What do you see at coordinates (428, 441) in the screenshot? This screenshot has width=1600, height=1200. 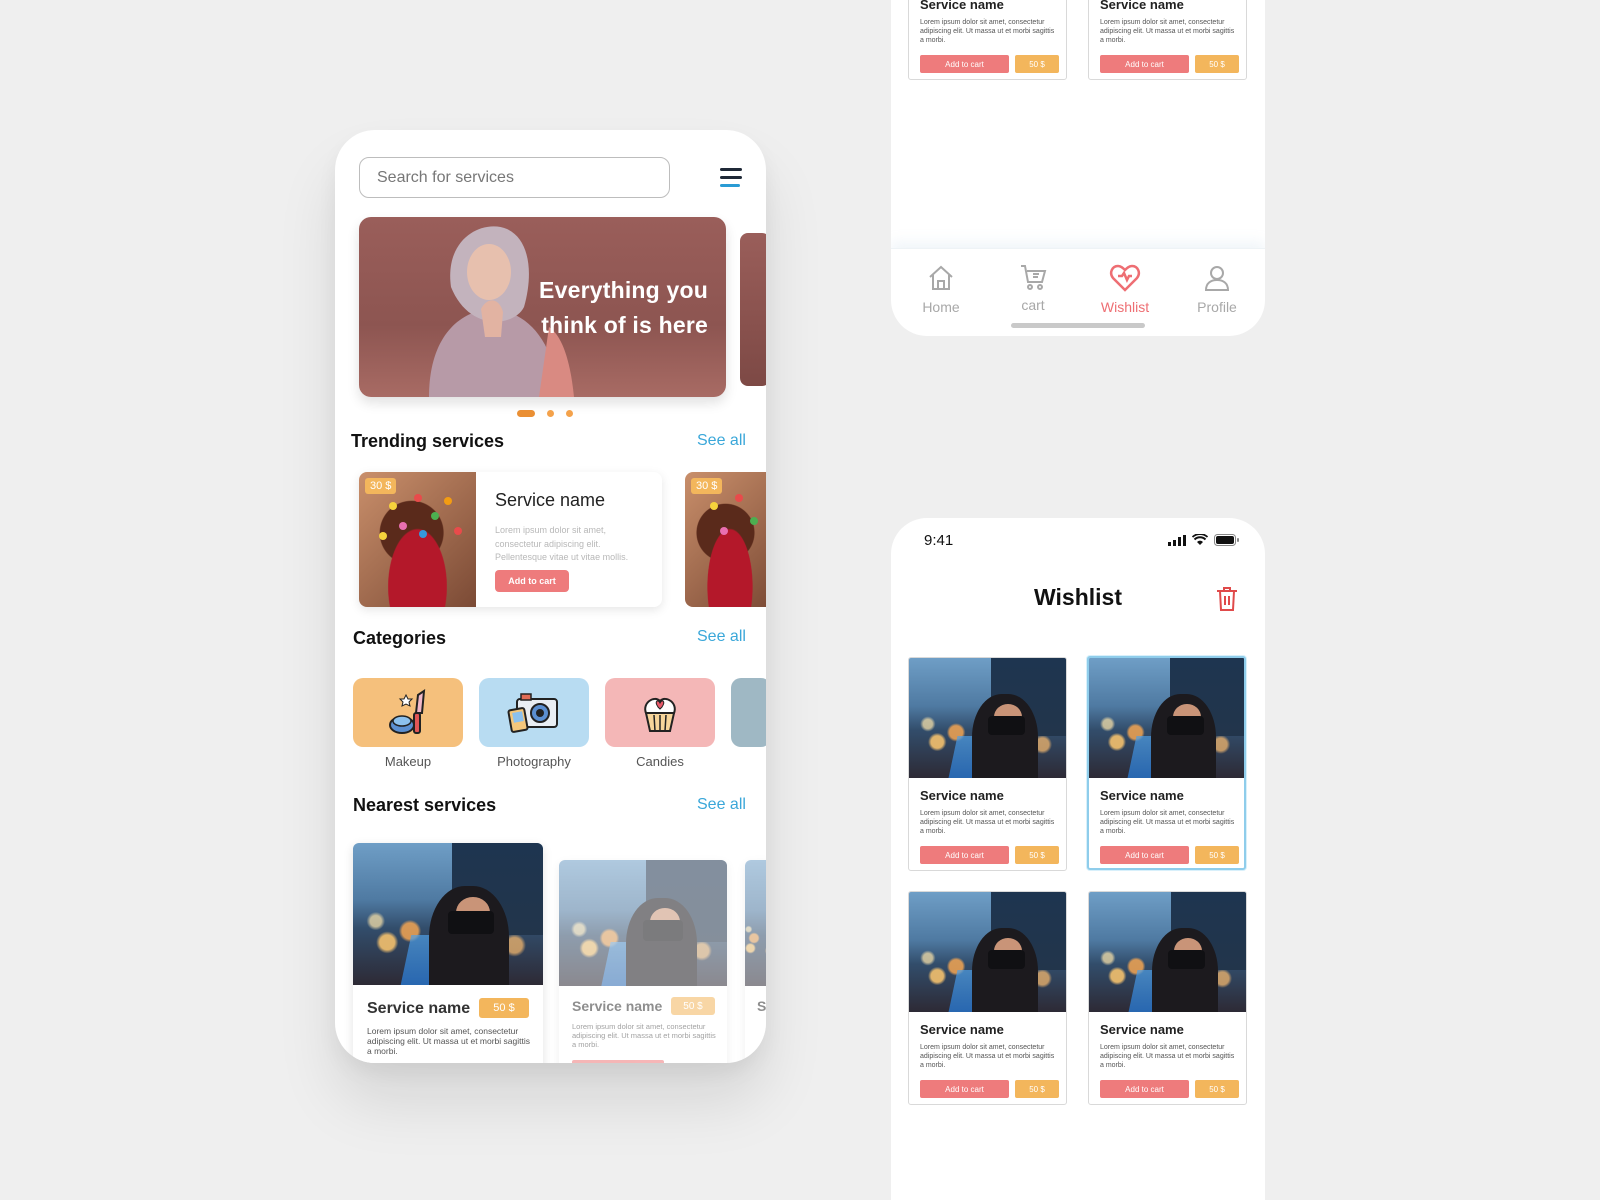 I see `trending-title: Trending services` at bounding box center [428, 441].